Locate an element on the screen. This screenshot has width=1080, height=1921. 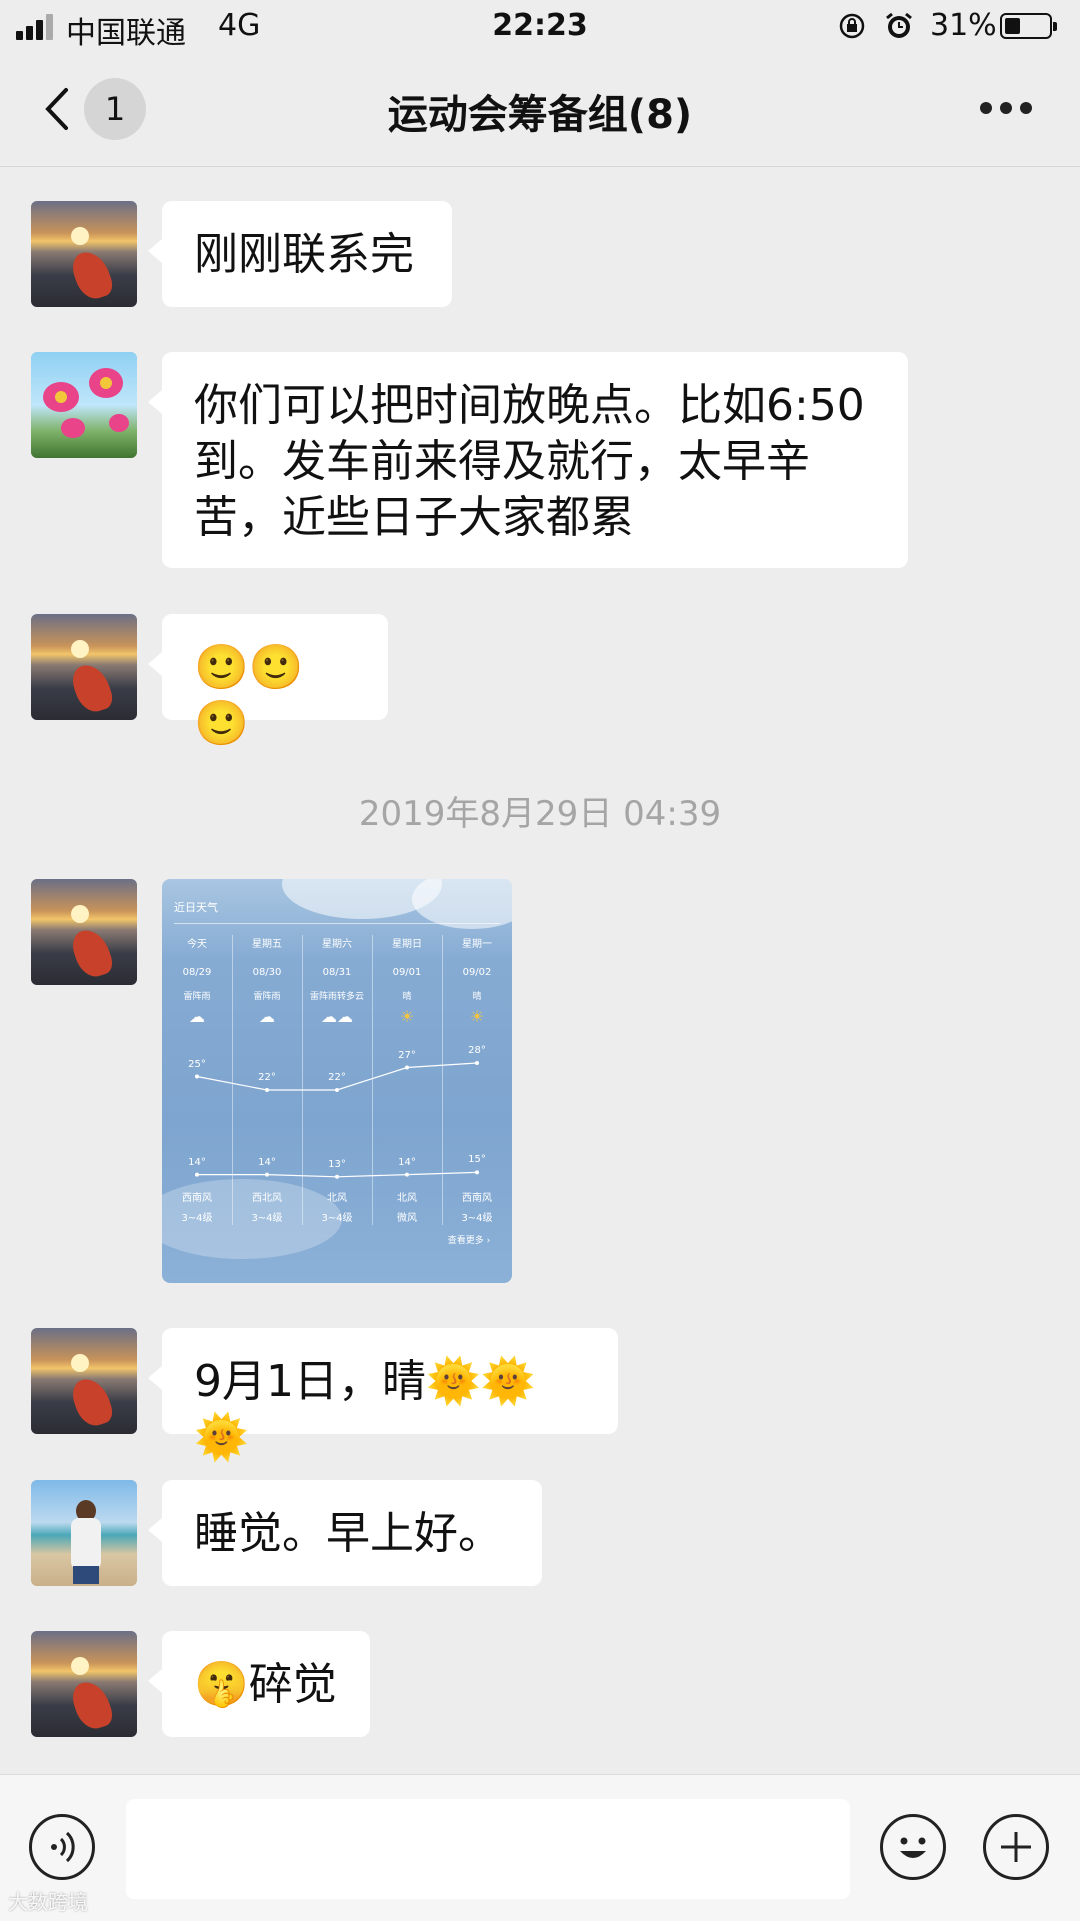
emoji-icon is located at coordinates (913, 1847).